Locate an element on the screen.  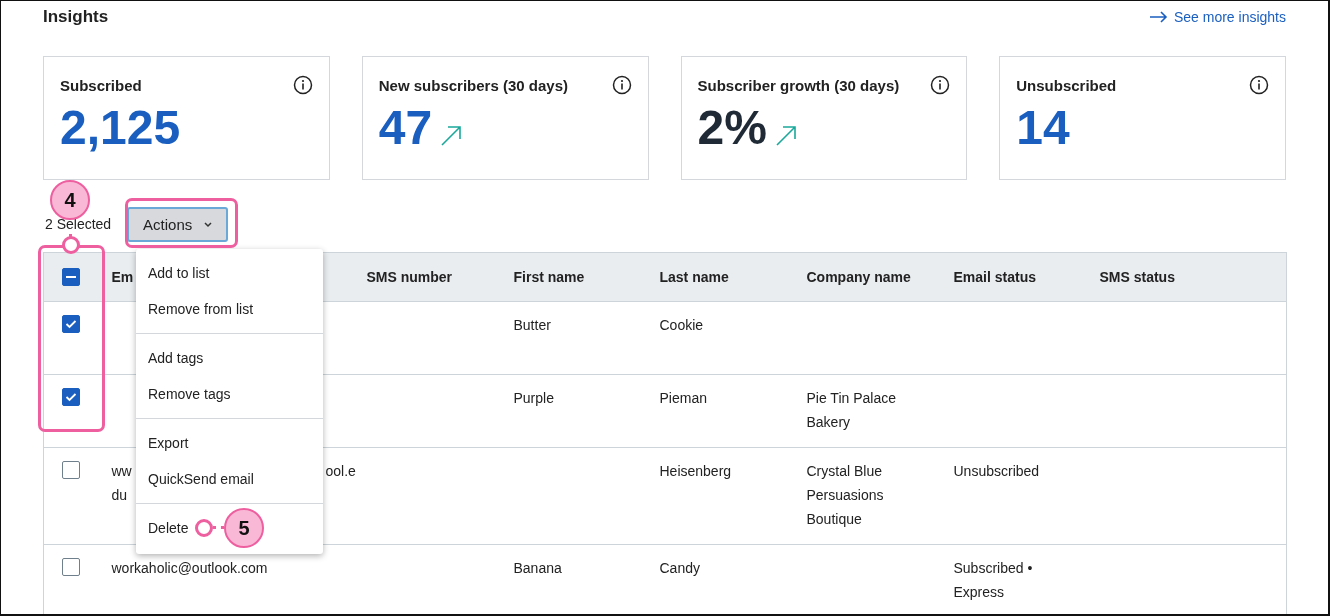
stat-value: 14 is located at coordinates (1043, 128).